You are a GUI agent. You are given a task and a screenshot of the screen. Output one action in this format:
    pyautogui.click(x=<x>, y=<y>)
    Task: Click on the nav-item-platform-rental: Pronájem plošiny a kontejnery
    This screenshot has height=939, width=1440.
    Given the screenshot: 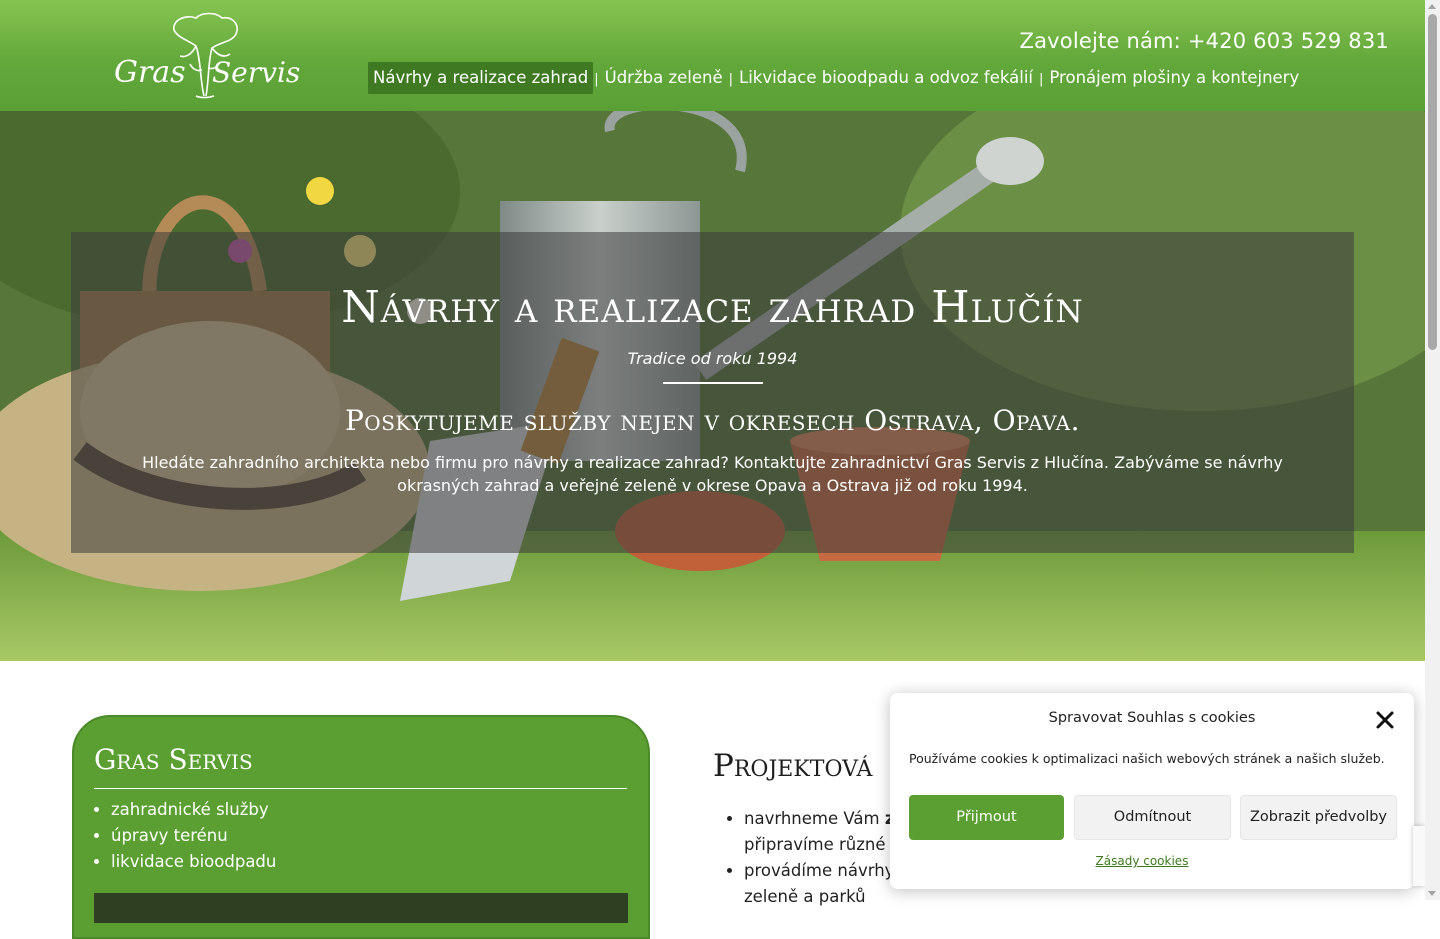 What is the action you would take?
    pyautogui.click(x=1174, y=78)
    